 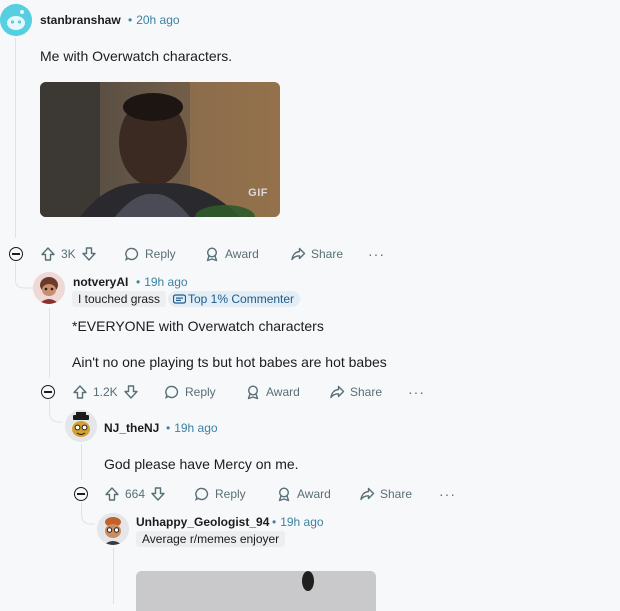 I want to click on commenter-badge-icon, so click(x=179, y=300).